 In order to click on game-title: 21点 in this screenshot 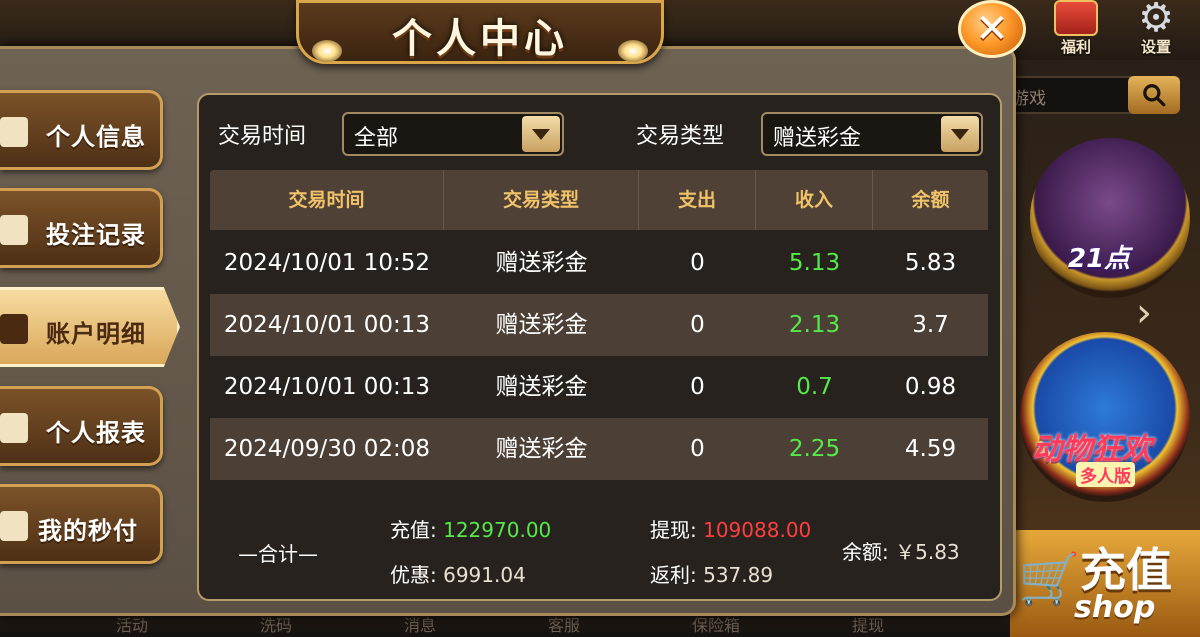, I will do `click(1099, 259)`.